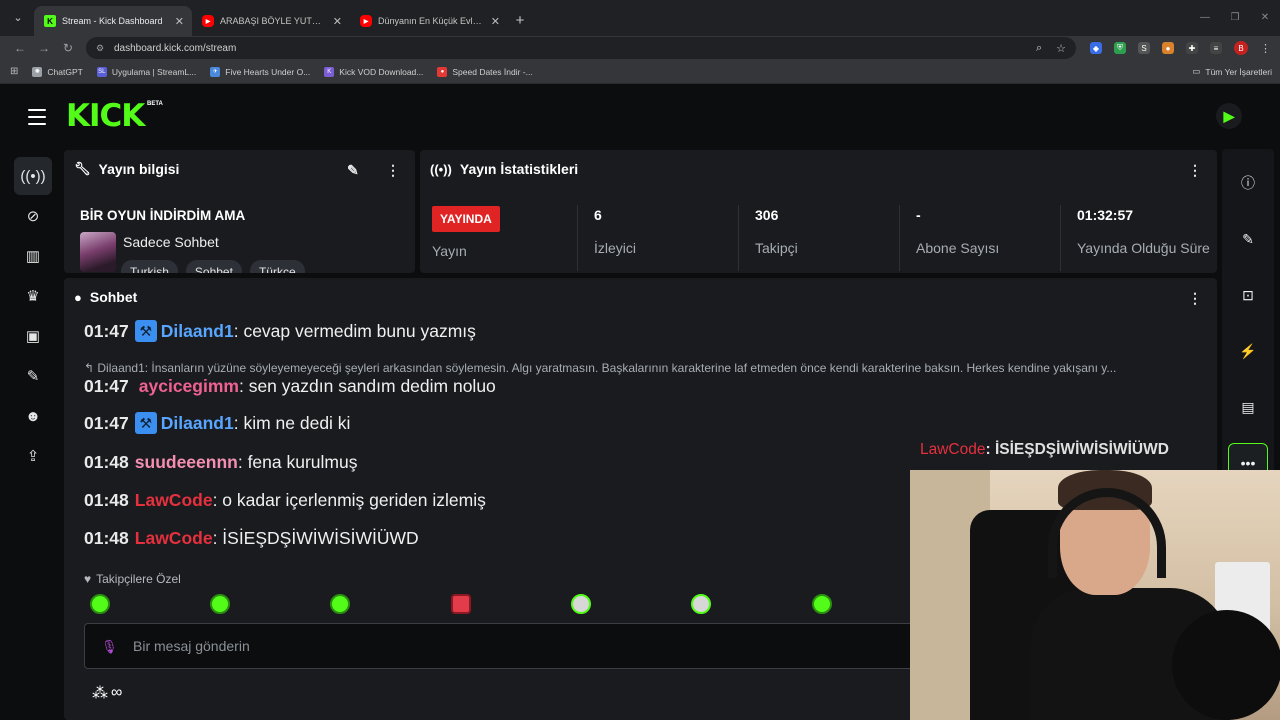 The image size is (1280, 720). What do you see at coordinates (1235, 18) in the screenshot?
I see `restore-icon: ❐` at bounding box center [1235, 18].